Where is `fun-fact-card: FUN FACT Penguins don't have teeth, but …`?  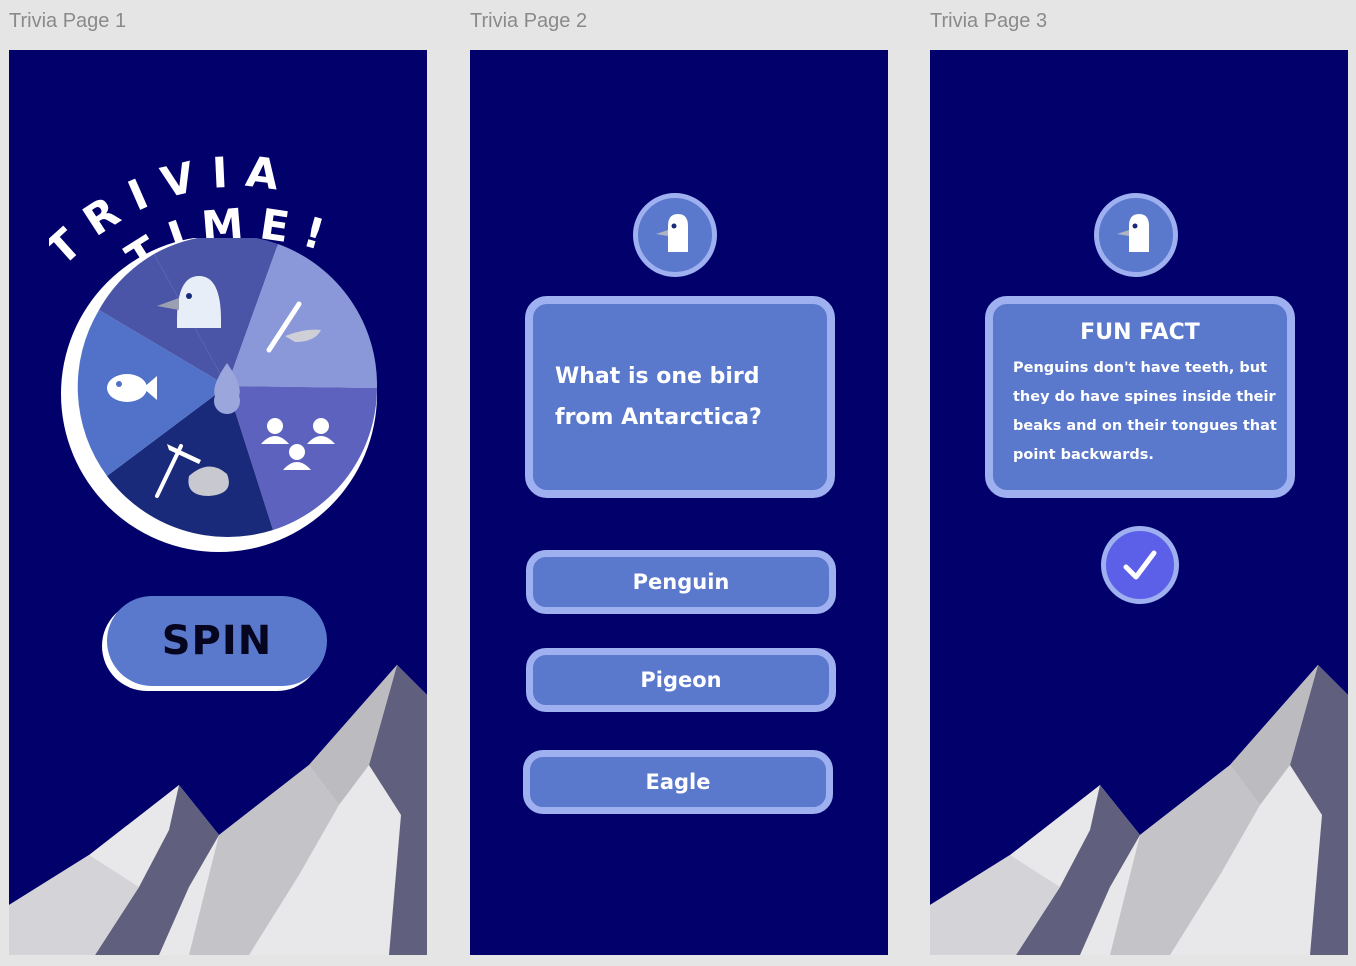
fun-fact-card: FUN FACT Penguins don't have teeth, but … is located at coordinates (1140, 397).